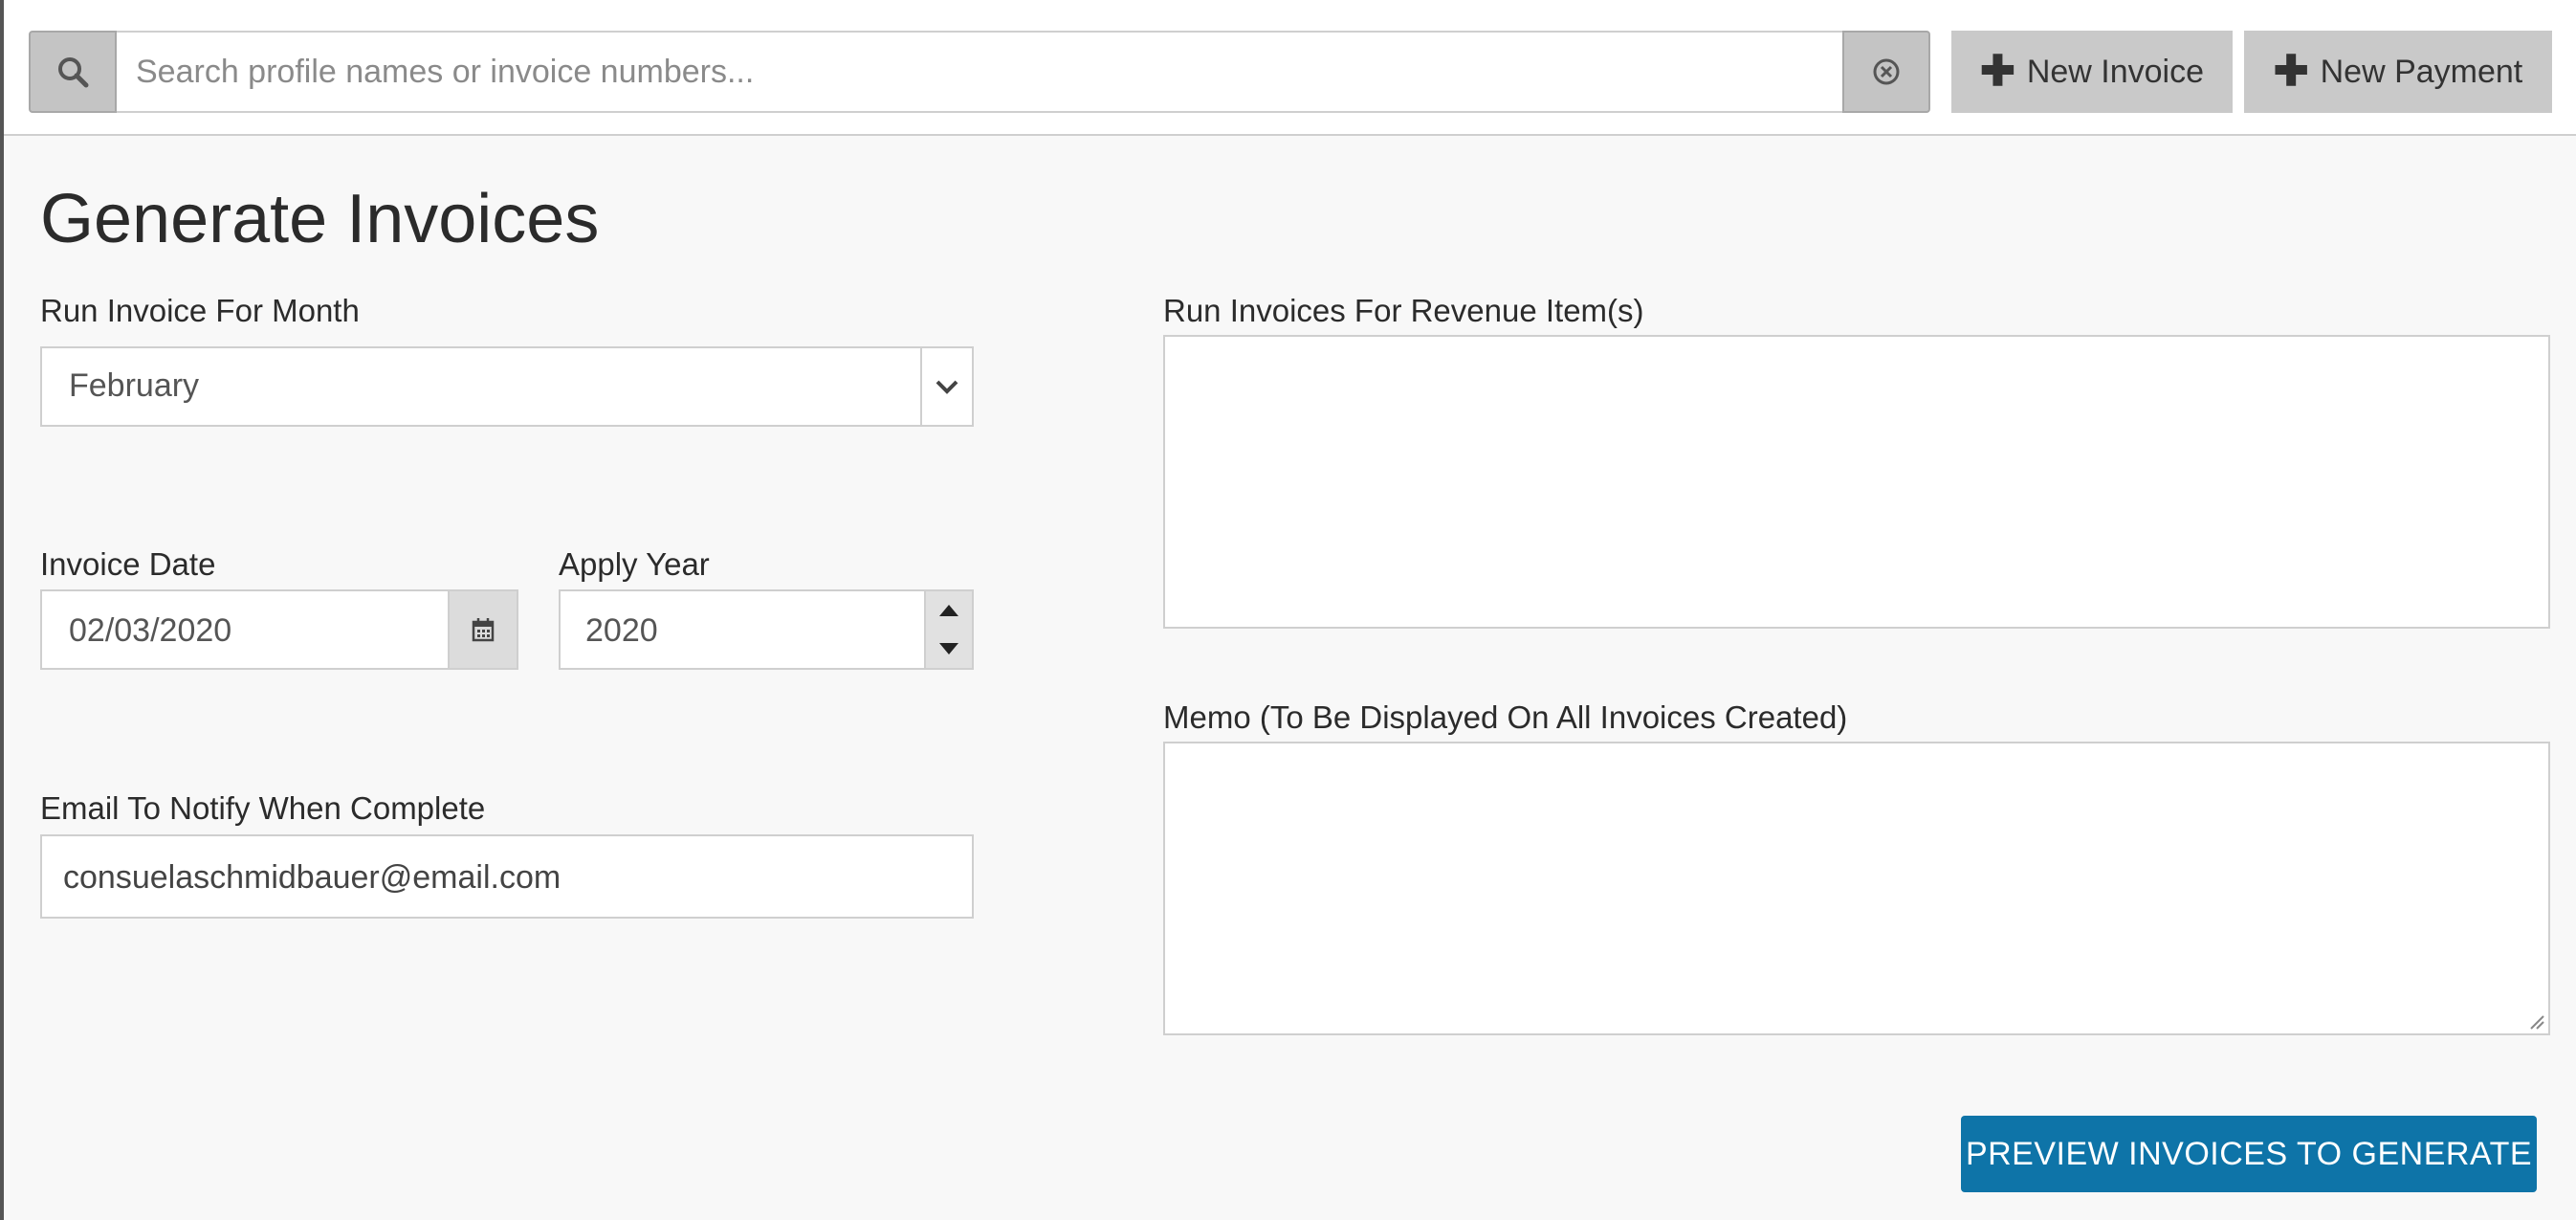 The image size is (2576, 1220). What do you see at coordinates (634, 564) in the screenshot?
I see `apply-year-label: Apply Year` at bounding box center [634, 564].